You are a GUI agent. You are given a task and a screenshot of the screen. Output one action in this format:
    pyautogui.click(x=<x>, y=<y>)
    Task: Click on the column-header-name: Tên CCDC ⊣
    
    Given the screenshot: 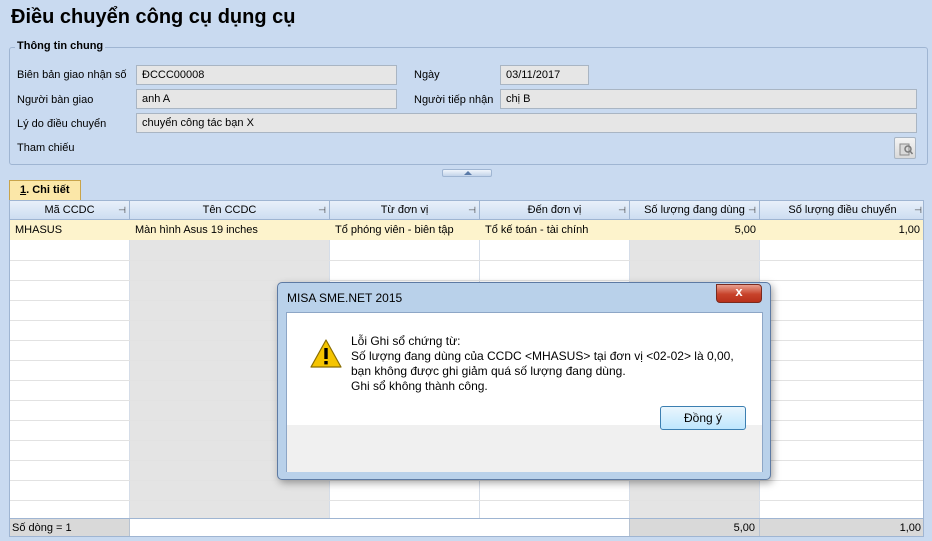 What is the action you would take?
    pyautogui.click(x=230, y=210)
    